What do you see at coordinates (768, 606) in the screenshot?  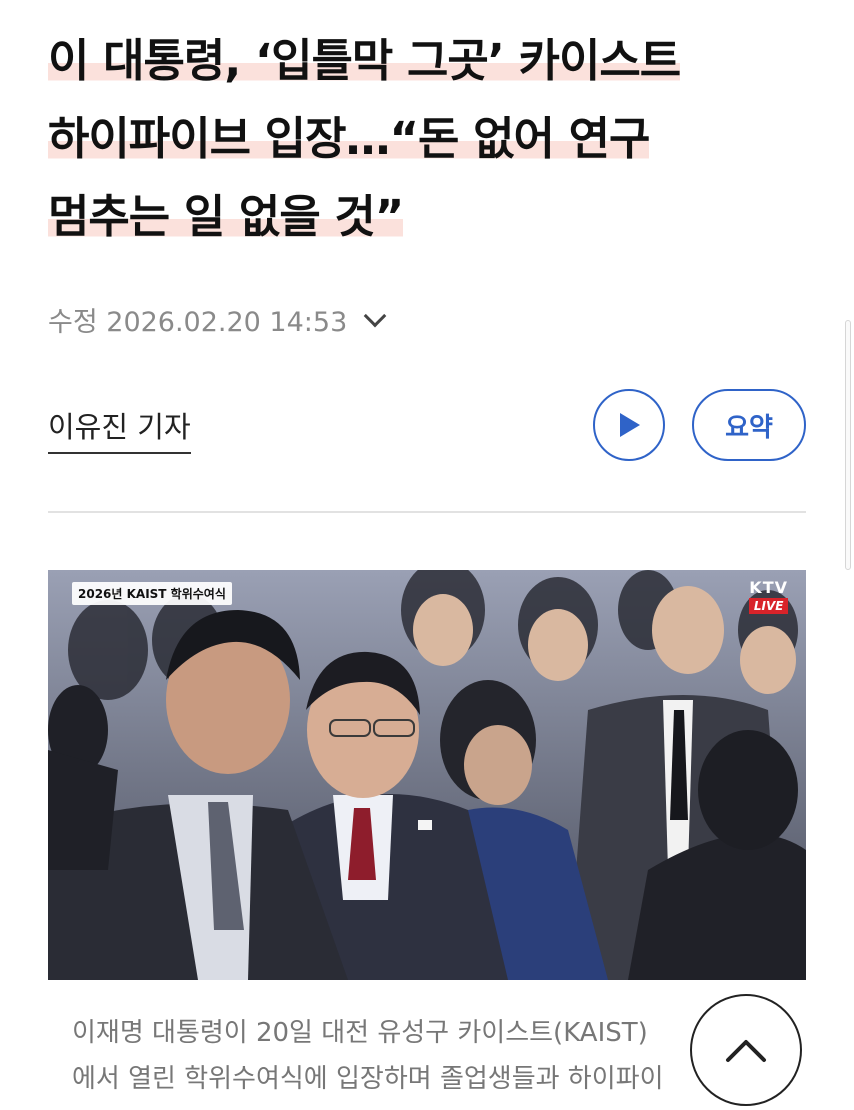 I see `live-badge: LIVE` at bounding box center [768, 606].